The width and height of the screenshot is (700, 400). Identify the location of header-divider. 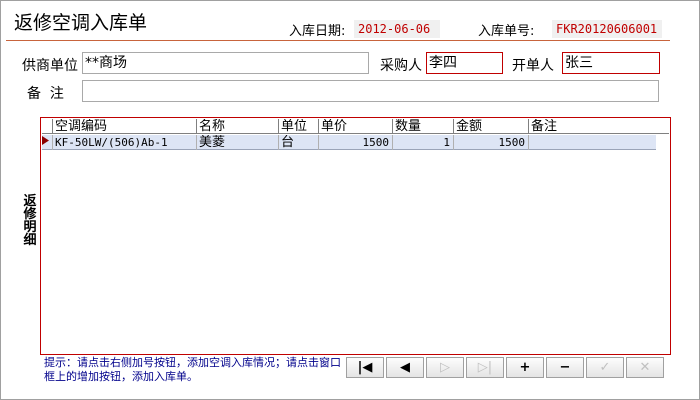
(338, 40).